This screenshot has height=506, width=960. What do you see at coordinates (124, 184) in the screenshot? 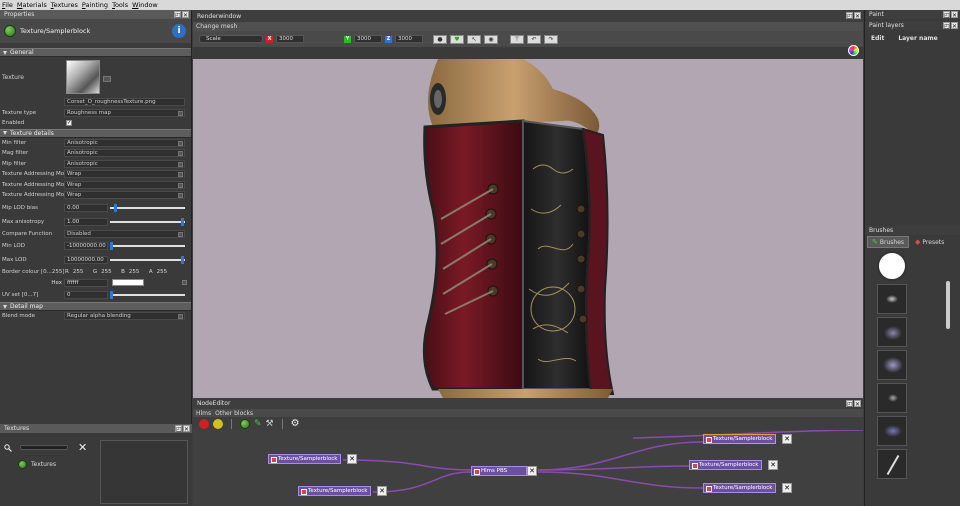
I see `address-v-select: Wrap` at bounding box center [124, 184].